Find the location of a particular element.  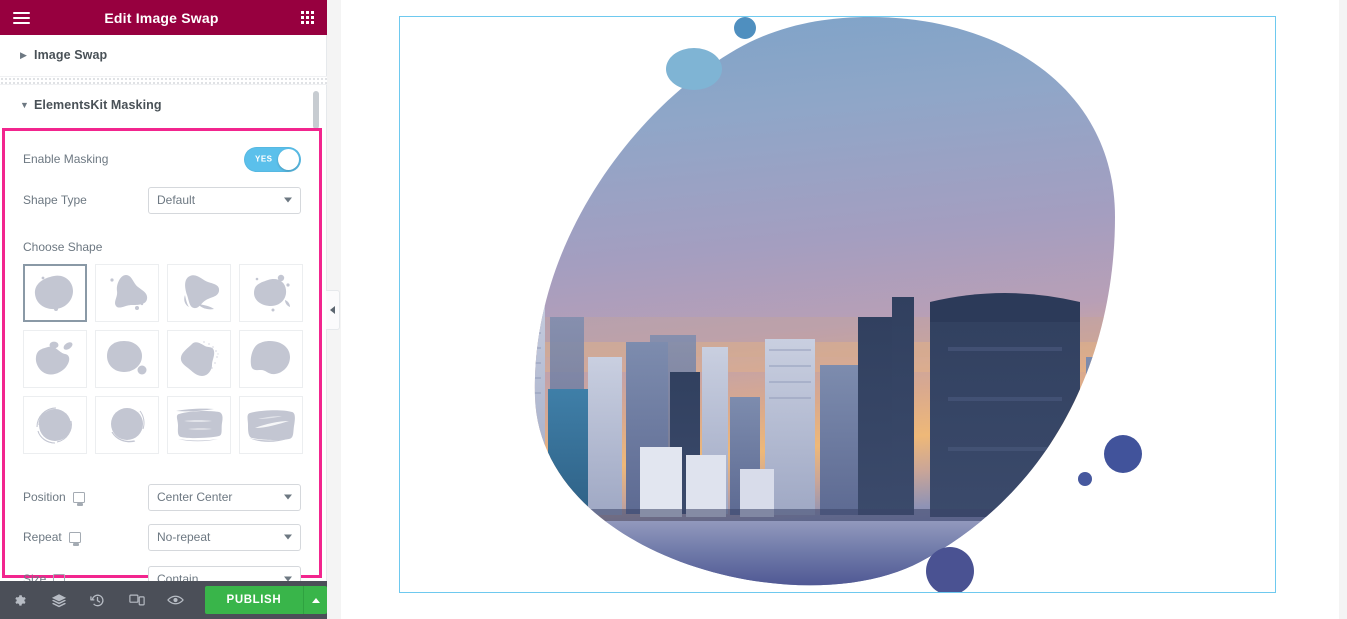

section-divider is located at coordinates (163, 80).